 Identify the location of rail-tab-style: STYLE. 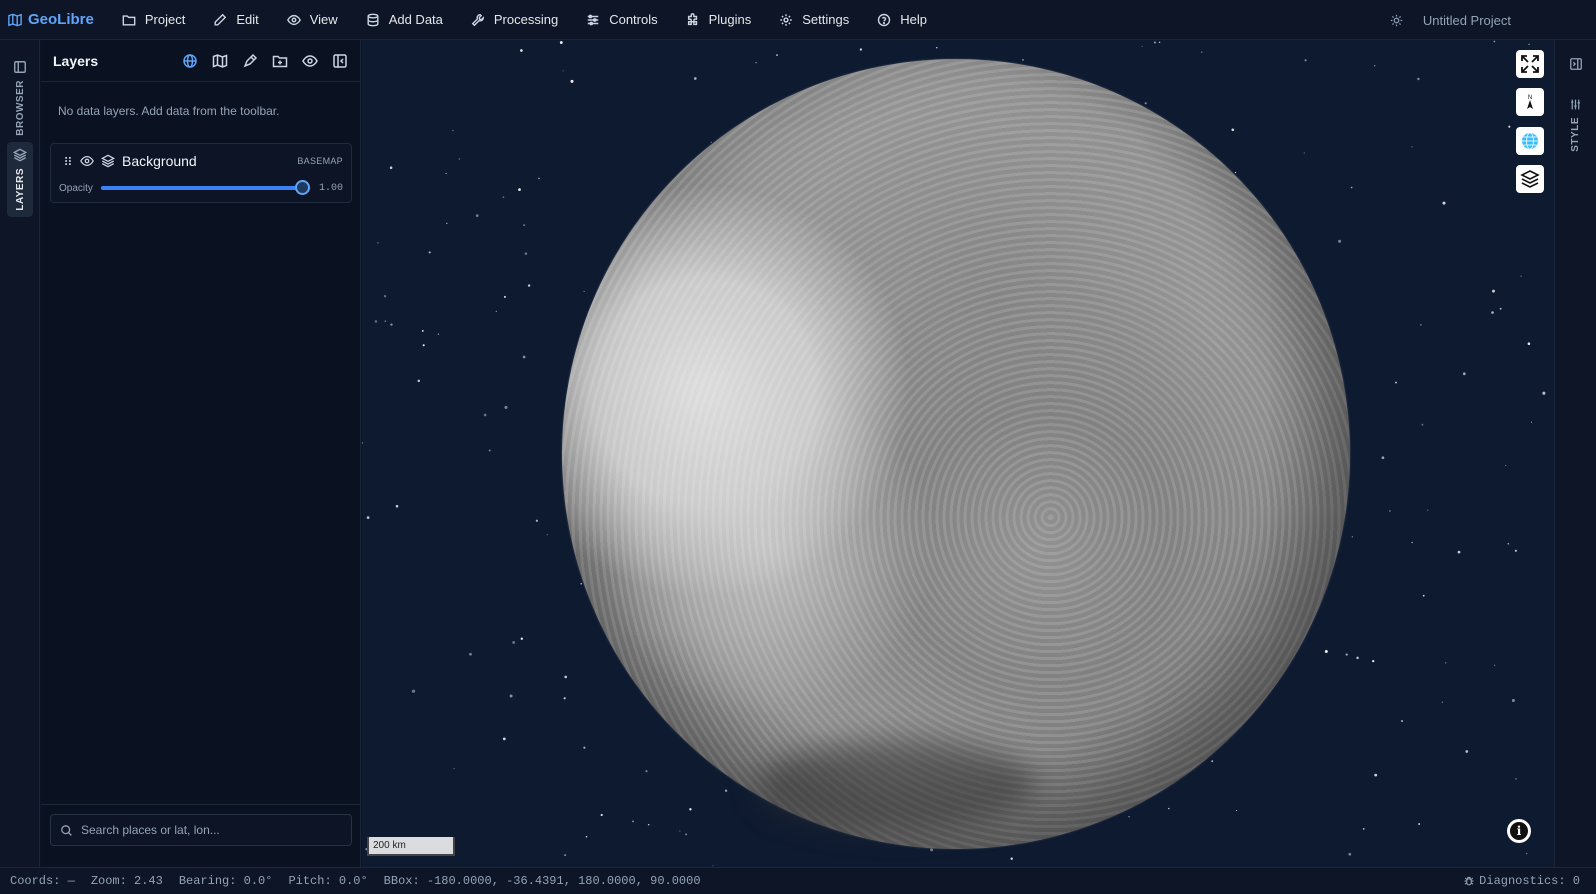
(1575, 125).